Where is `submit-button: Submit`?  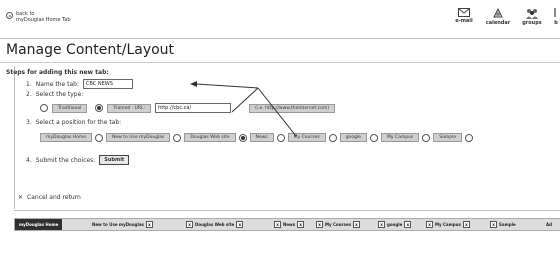
submit-button: Submit is located at coordinates (114, 160).